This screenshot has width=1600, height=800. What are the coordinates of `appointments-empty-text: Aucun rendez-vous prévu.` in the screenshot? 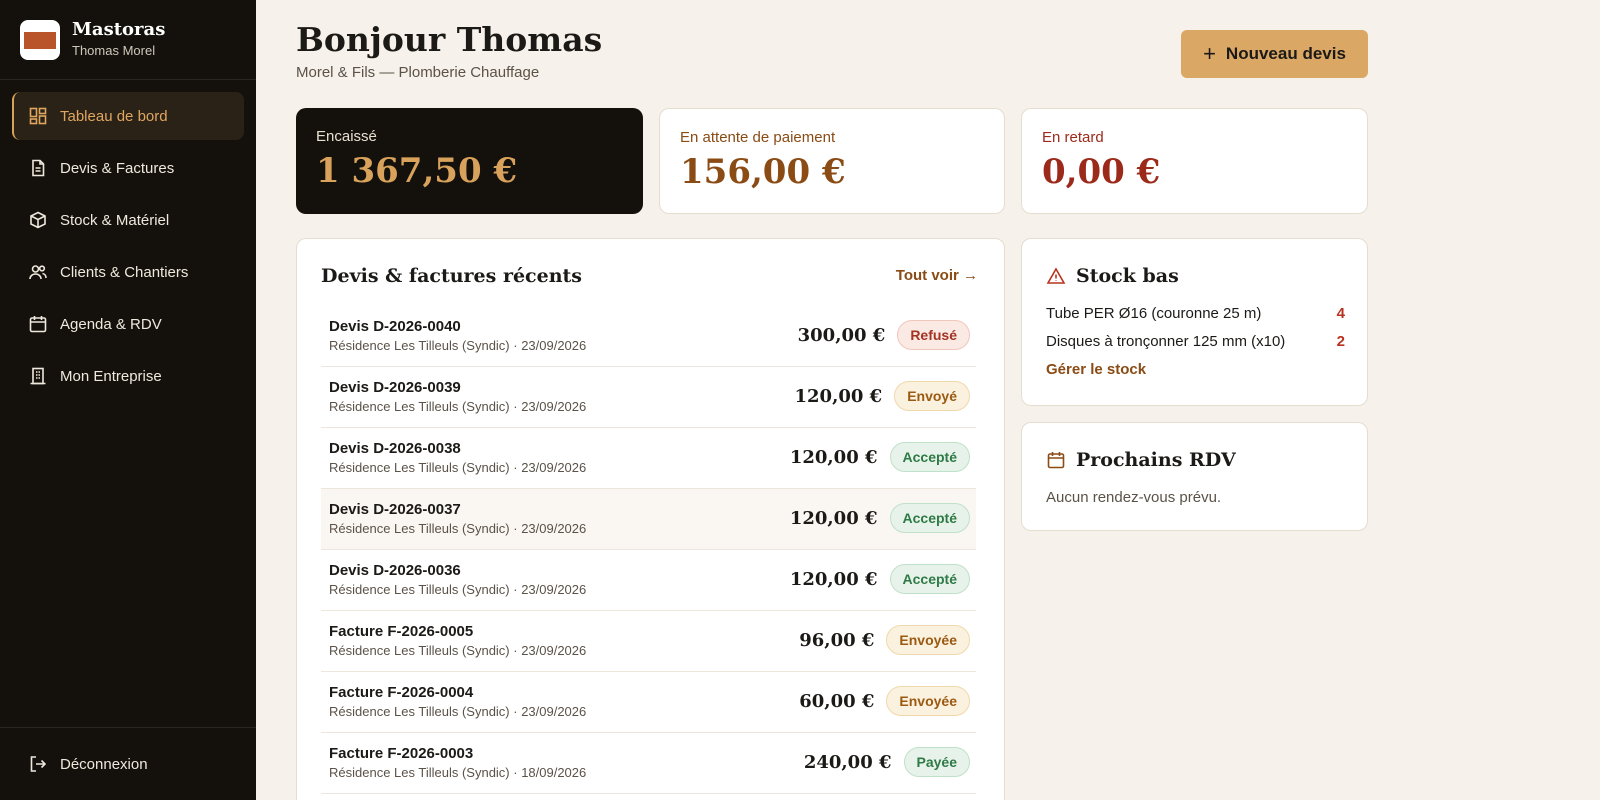 It's located at (1134, 497).